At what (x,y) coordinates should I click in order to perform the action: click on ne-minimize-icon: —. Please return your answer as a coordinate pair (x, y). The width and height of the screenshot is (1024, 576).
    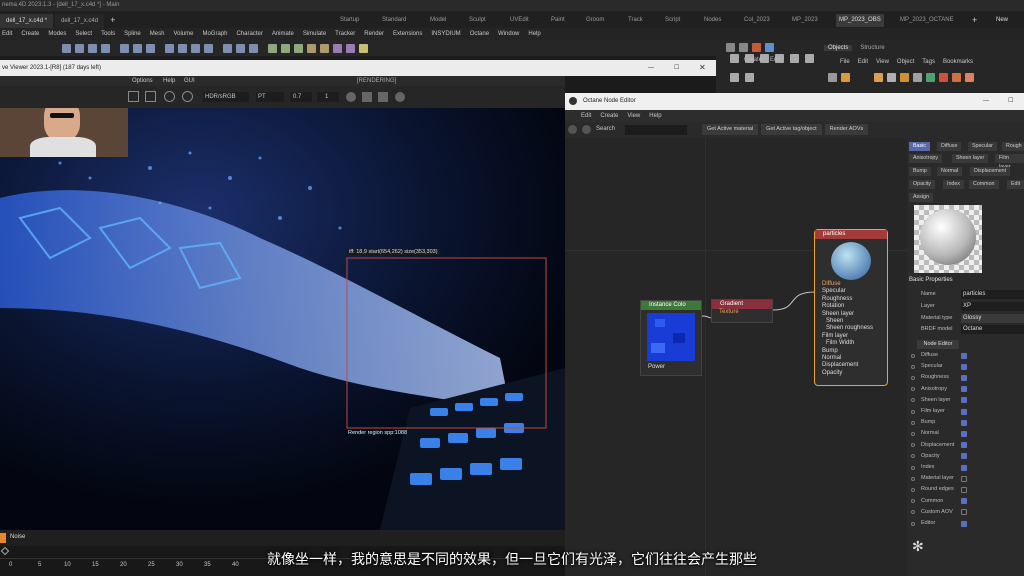
    Looking at the image, I should click on (986, 101).